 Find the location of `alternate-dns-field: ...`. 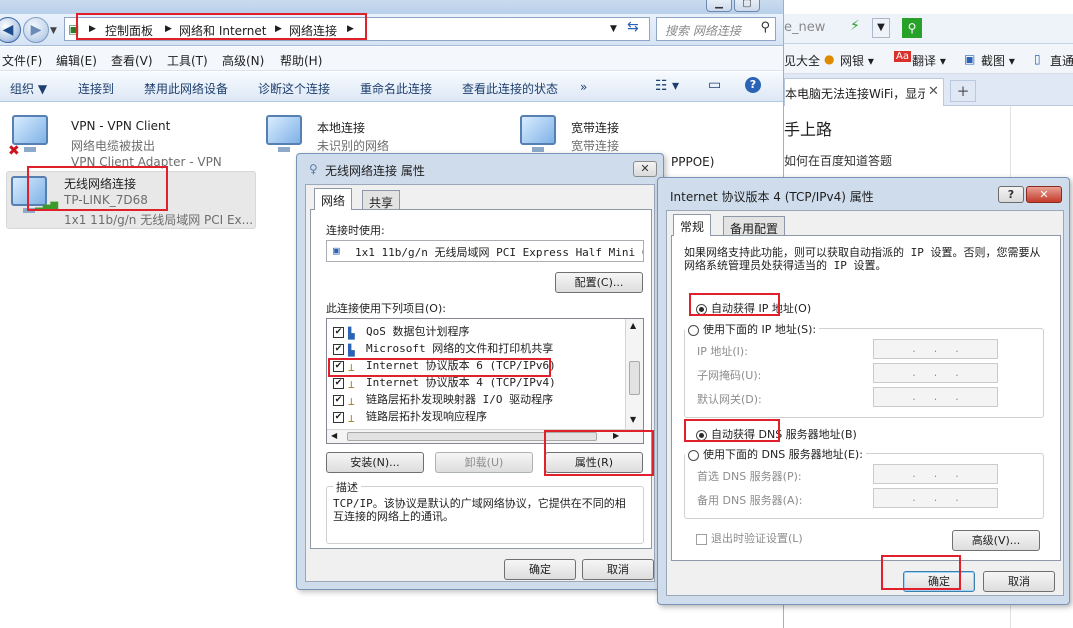

alternate-dns-field: ... is located at coordinates (935, 498).